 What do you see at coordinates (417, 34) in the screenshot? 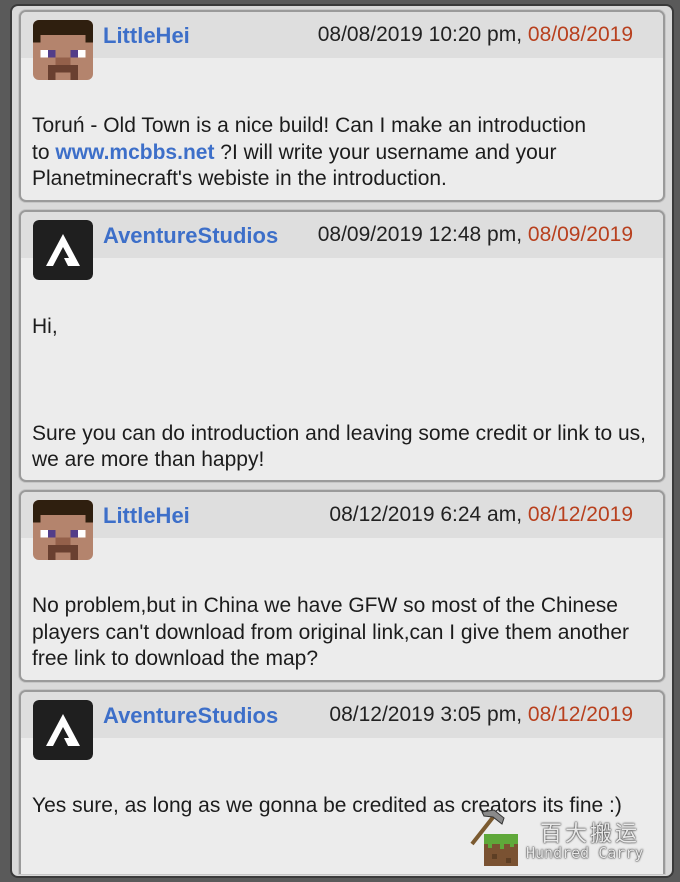
I see `post-date: 08/08/2019 10:20 pm` at bounding box center [417, 34].